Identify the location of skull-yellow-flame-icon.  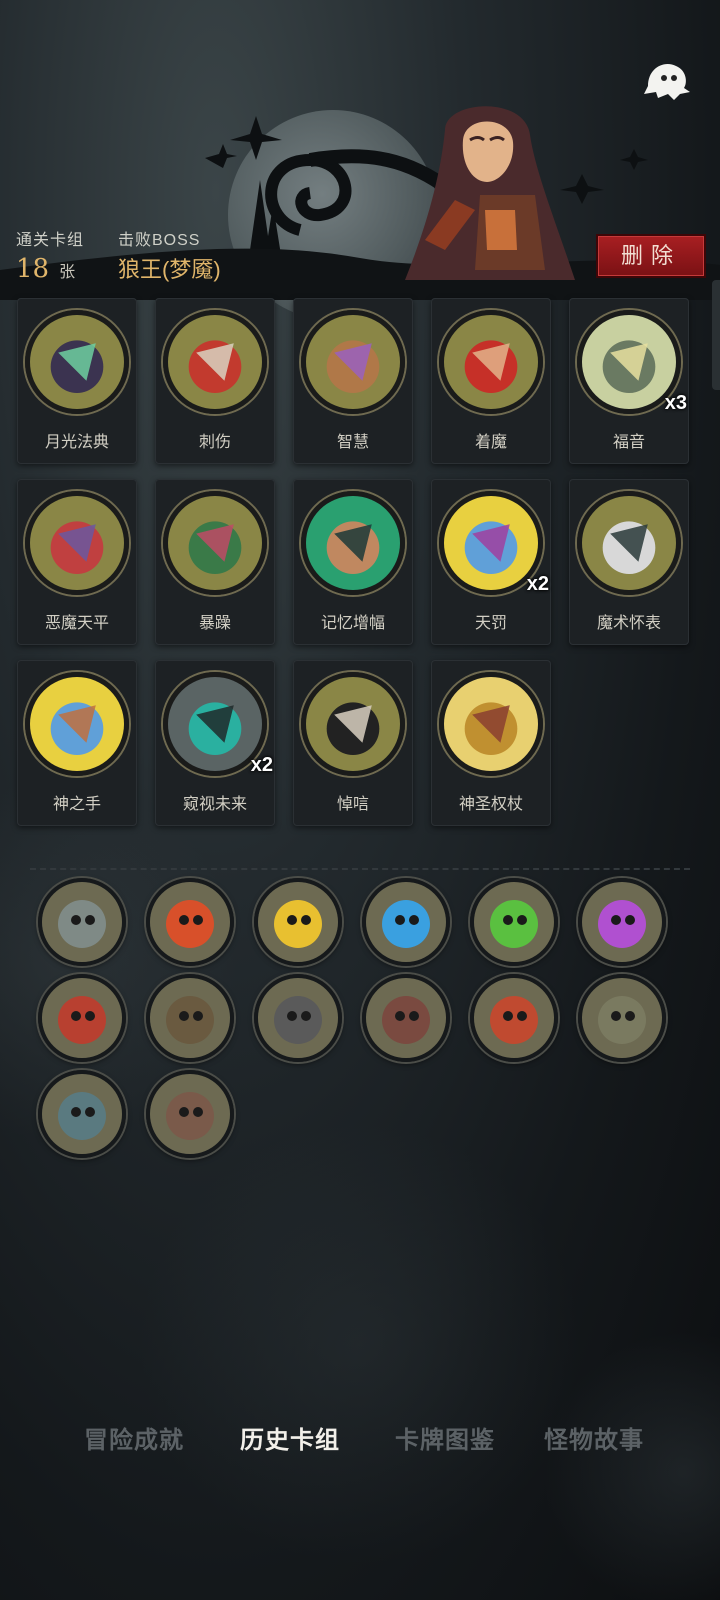
(298, 922).